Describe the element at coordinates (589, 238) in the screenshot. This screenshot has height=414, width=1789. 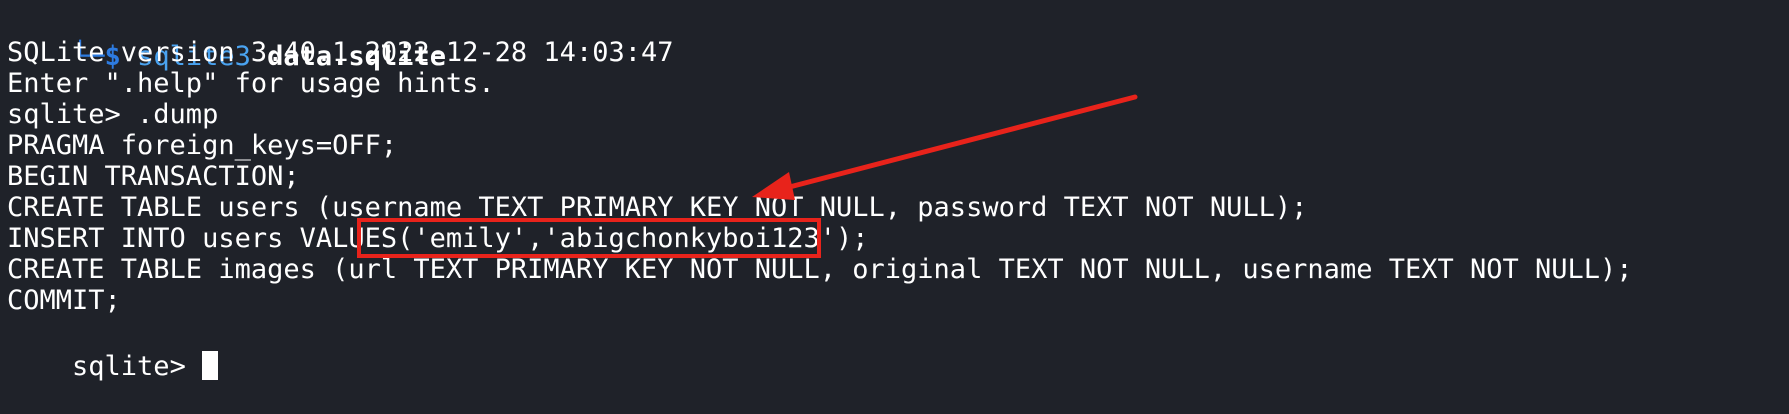
I see `annotation-highlight-box` at that location.